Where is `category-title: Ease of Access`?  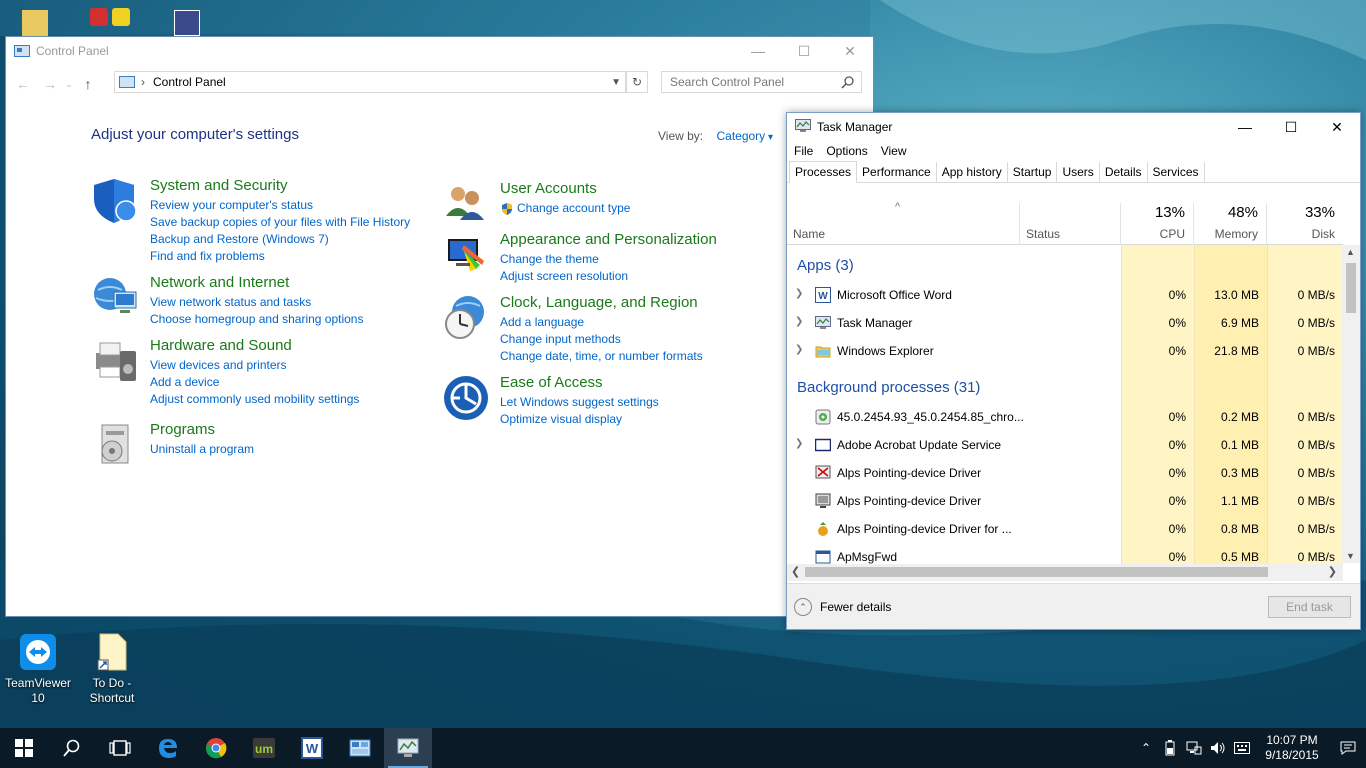 category-title: Ease of Access is located at coordinates (579, 382).